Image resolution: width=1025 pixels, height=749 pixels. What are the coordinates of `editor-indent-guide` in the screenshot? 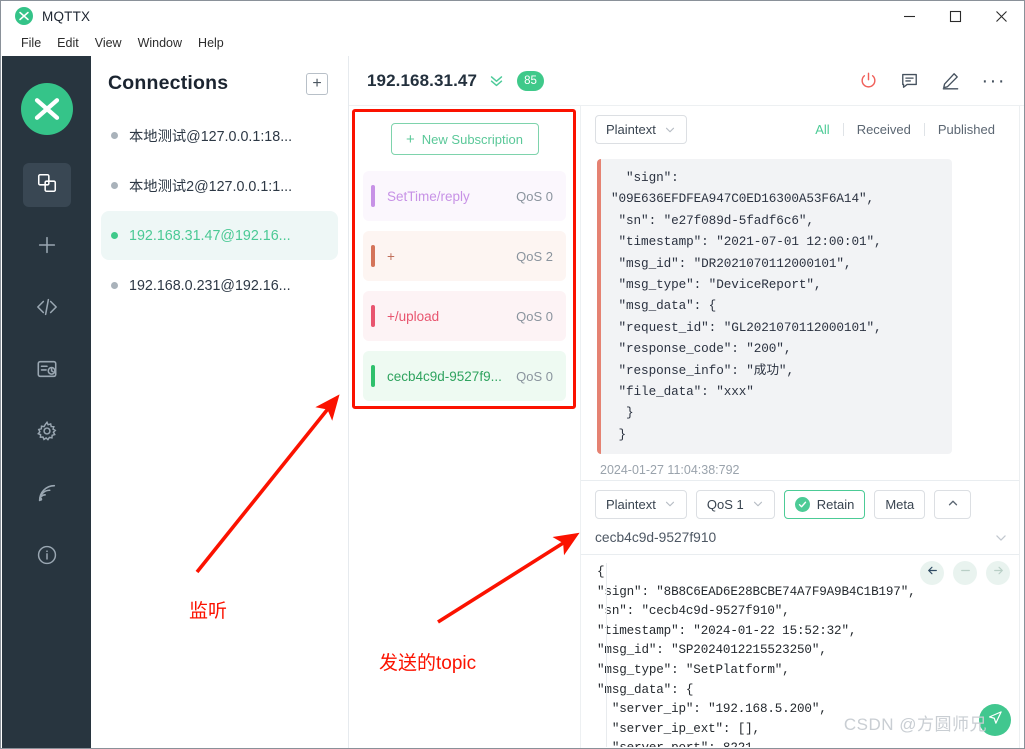 It's located at (606, 655).